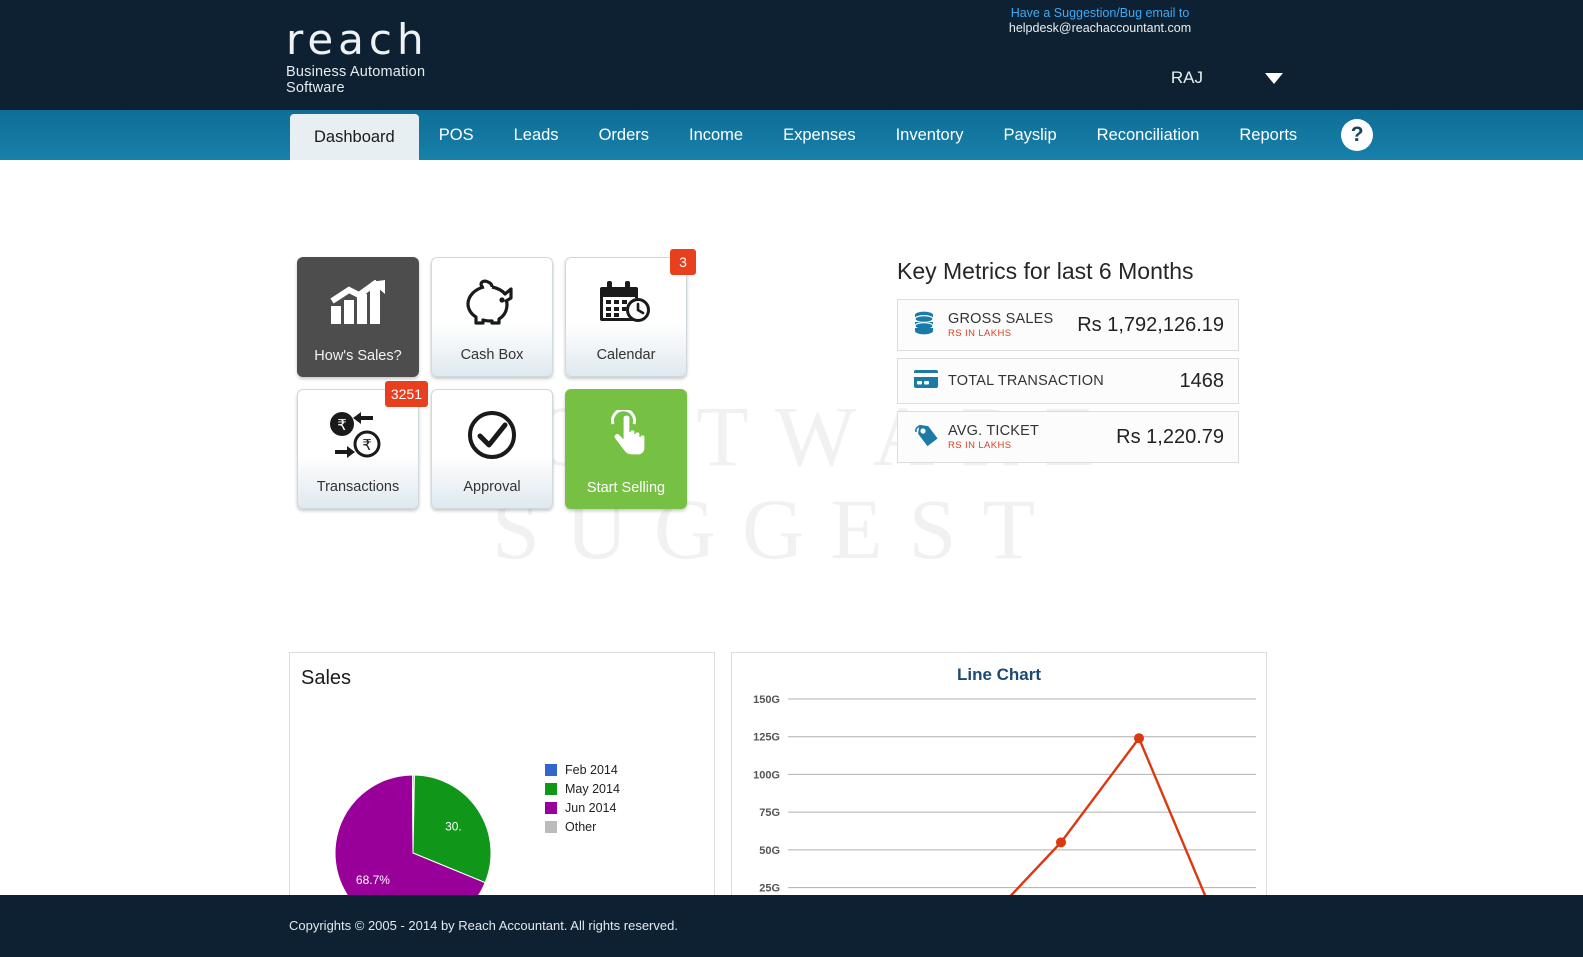  Describe the element at coordinates (930, 135) in the screenshot. I see `nav-item-inventory: Inventory` at that location.